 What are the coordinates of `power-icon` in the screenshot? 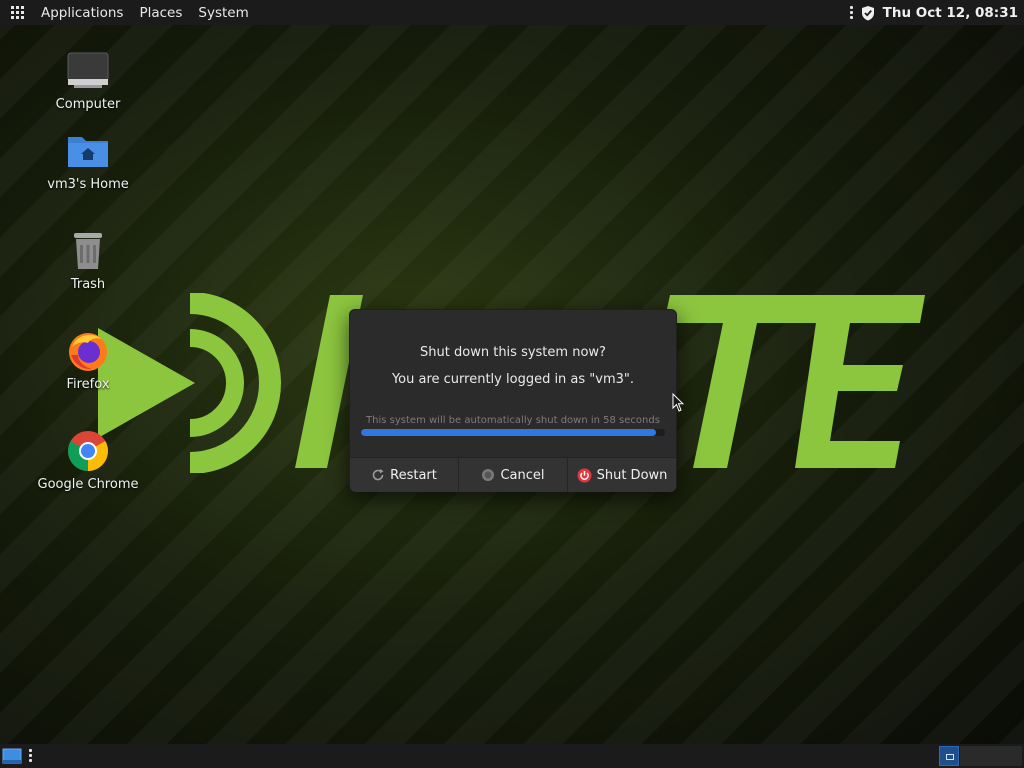 It's located at (584, 475).